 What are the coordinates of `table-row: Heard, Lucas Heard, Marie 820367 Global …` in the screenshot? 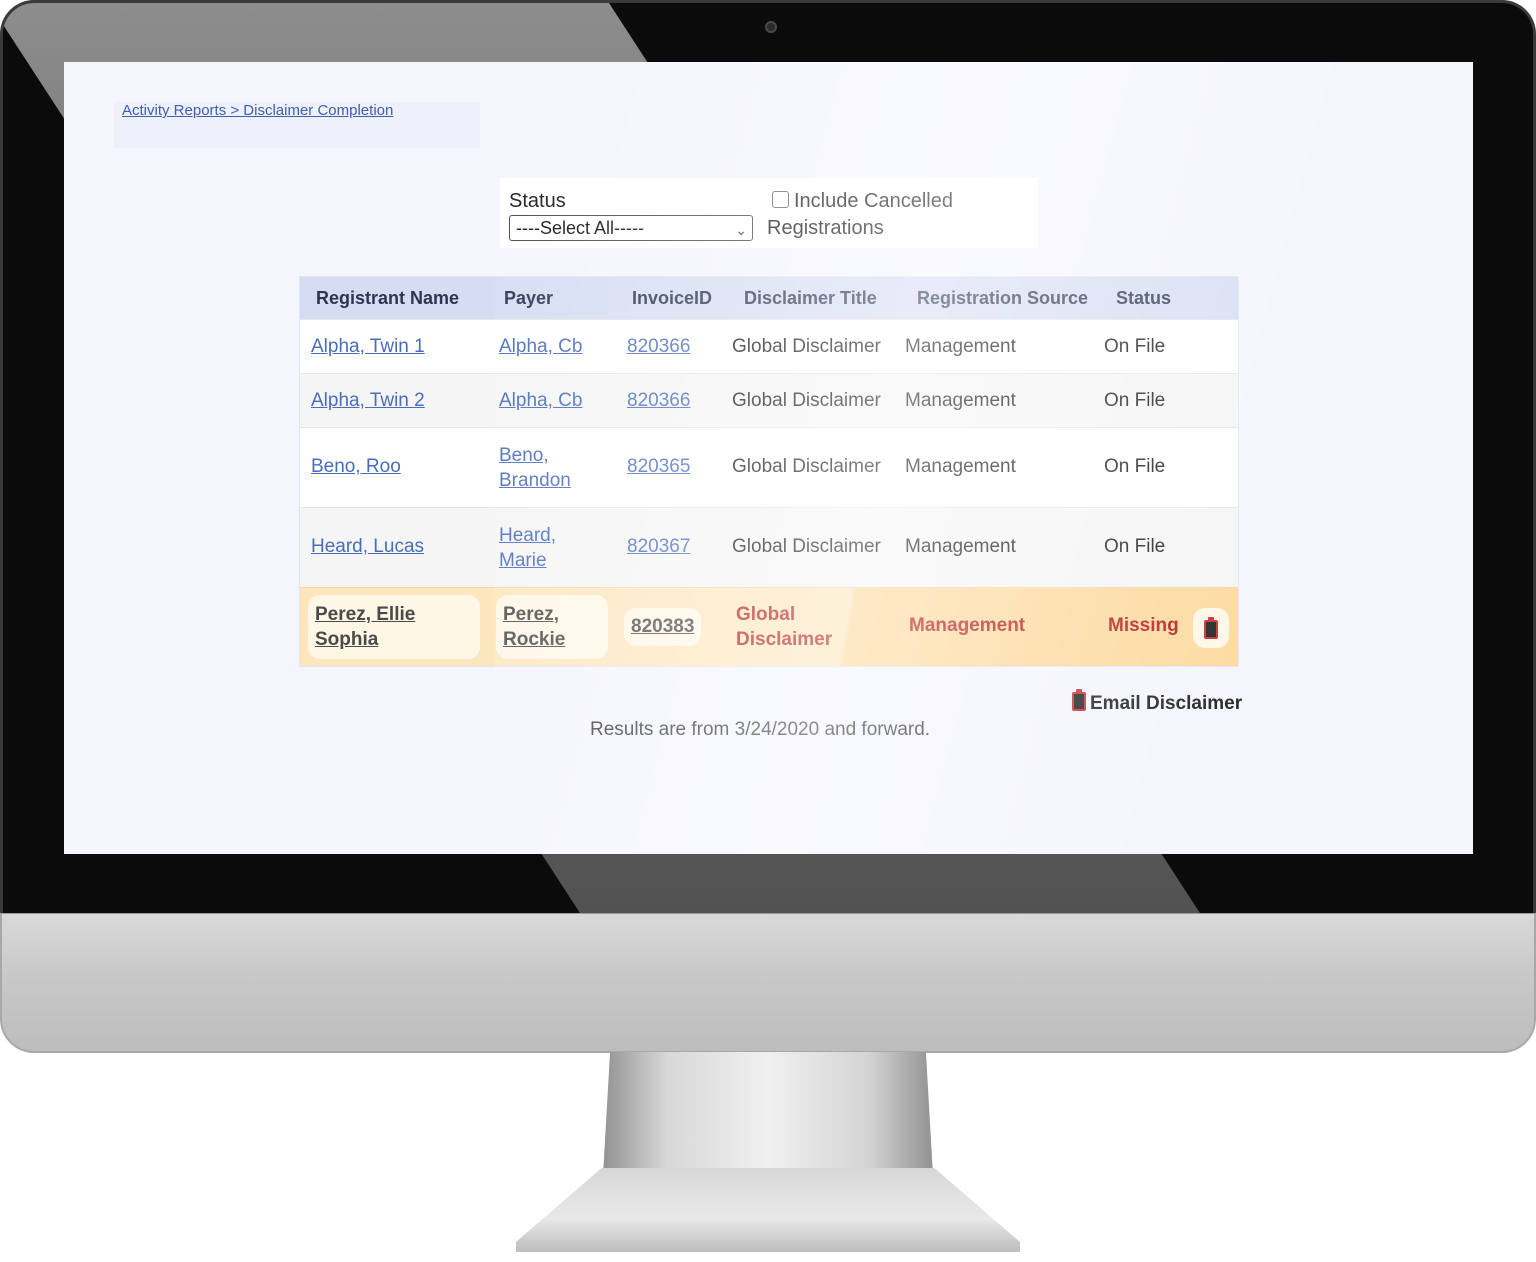 It's located at (769, 547).